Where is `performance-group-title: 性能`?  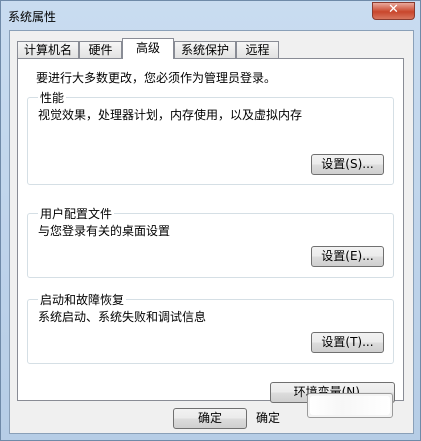 performance-group-title: 性能 is located at coordinates (52, 97).